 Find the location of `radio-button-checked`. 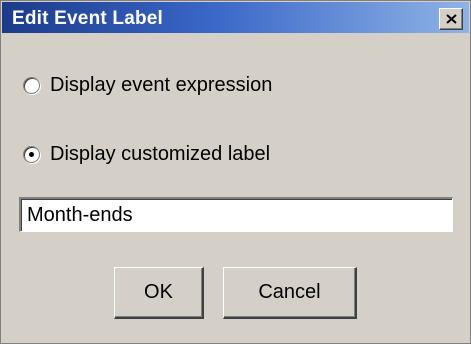

radio-button-checked is located at coordinates (31, 154).